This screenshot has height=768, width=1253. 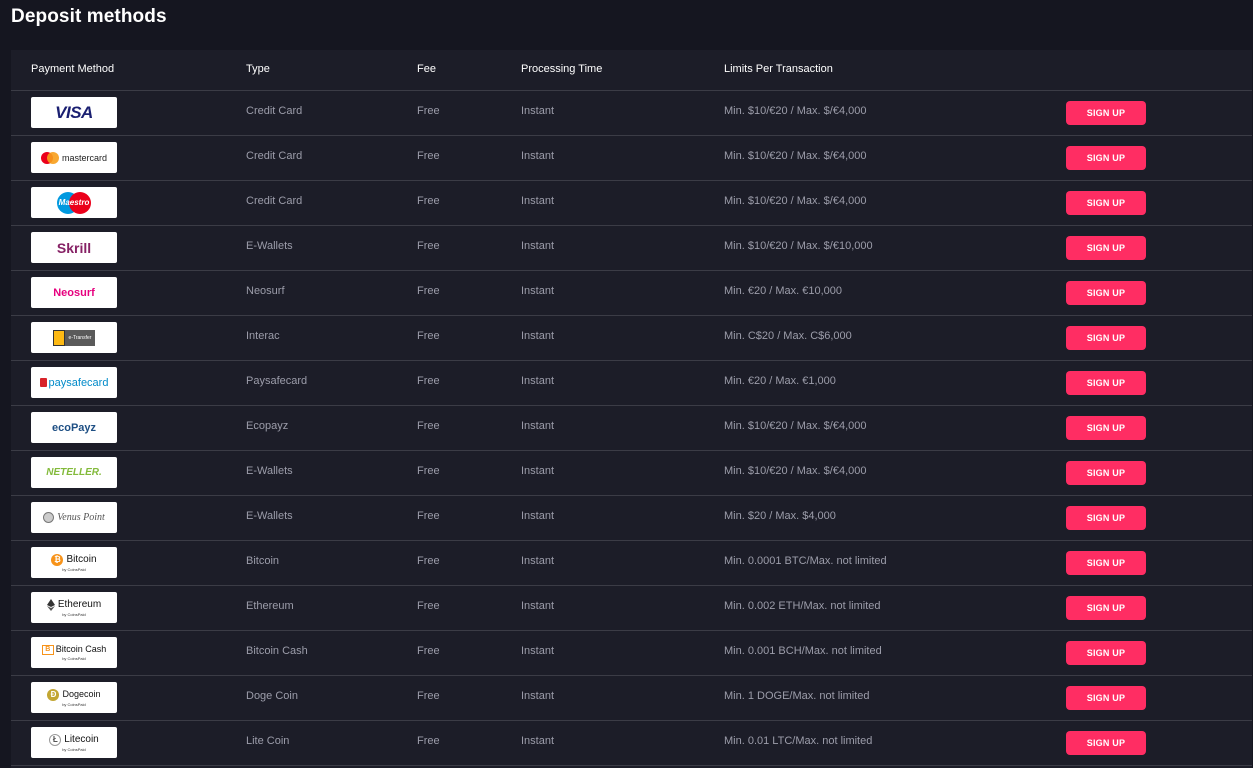 I want to click on ethereum-icon, so click(x=50, y=604).